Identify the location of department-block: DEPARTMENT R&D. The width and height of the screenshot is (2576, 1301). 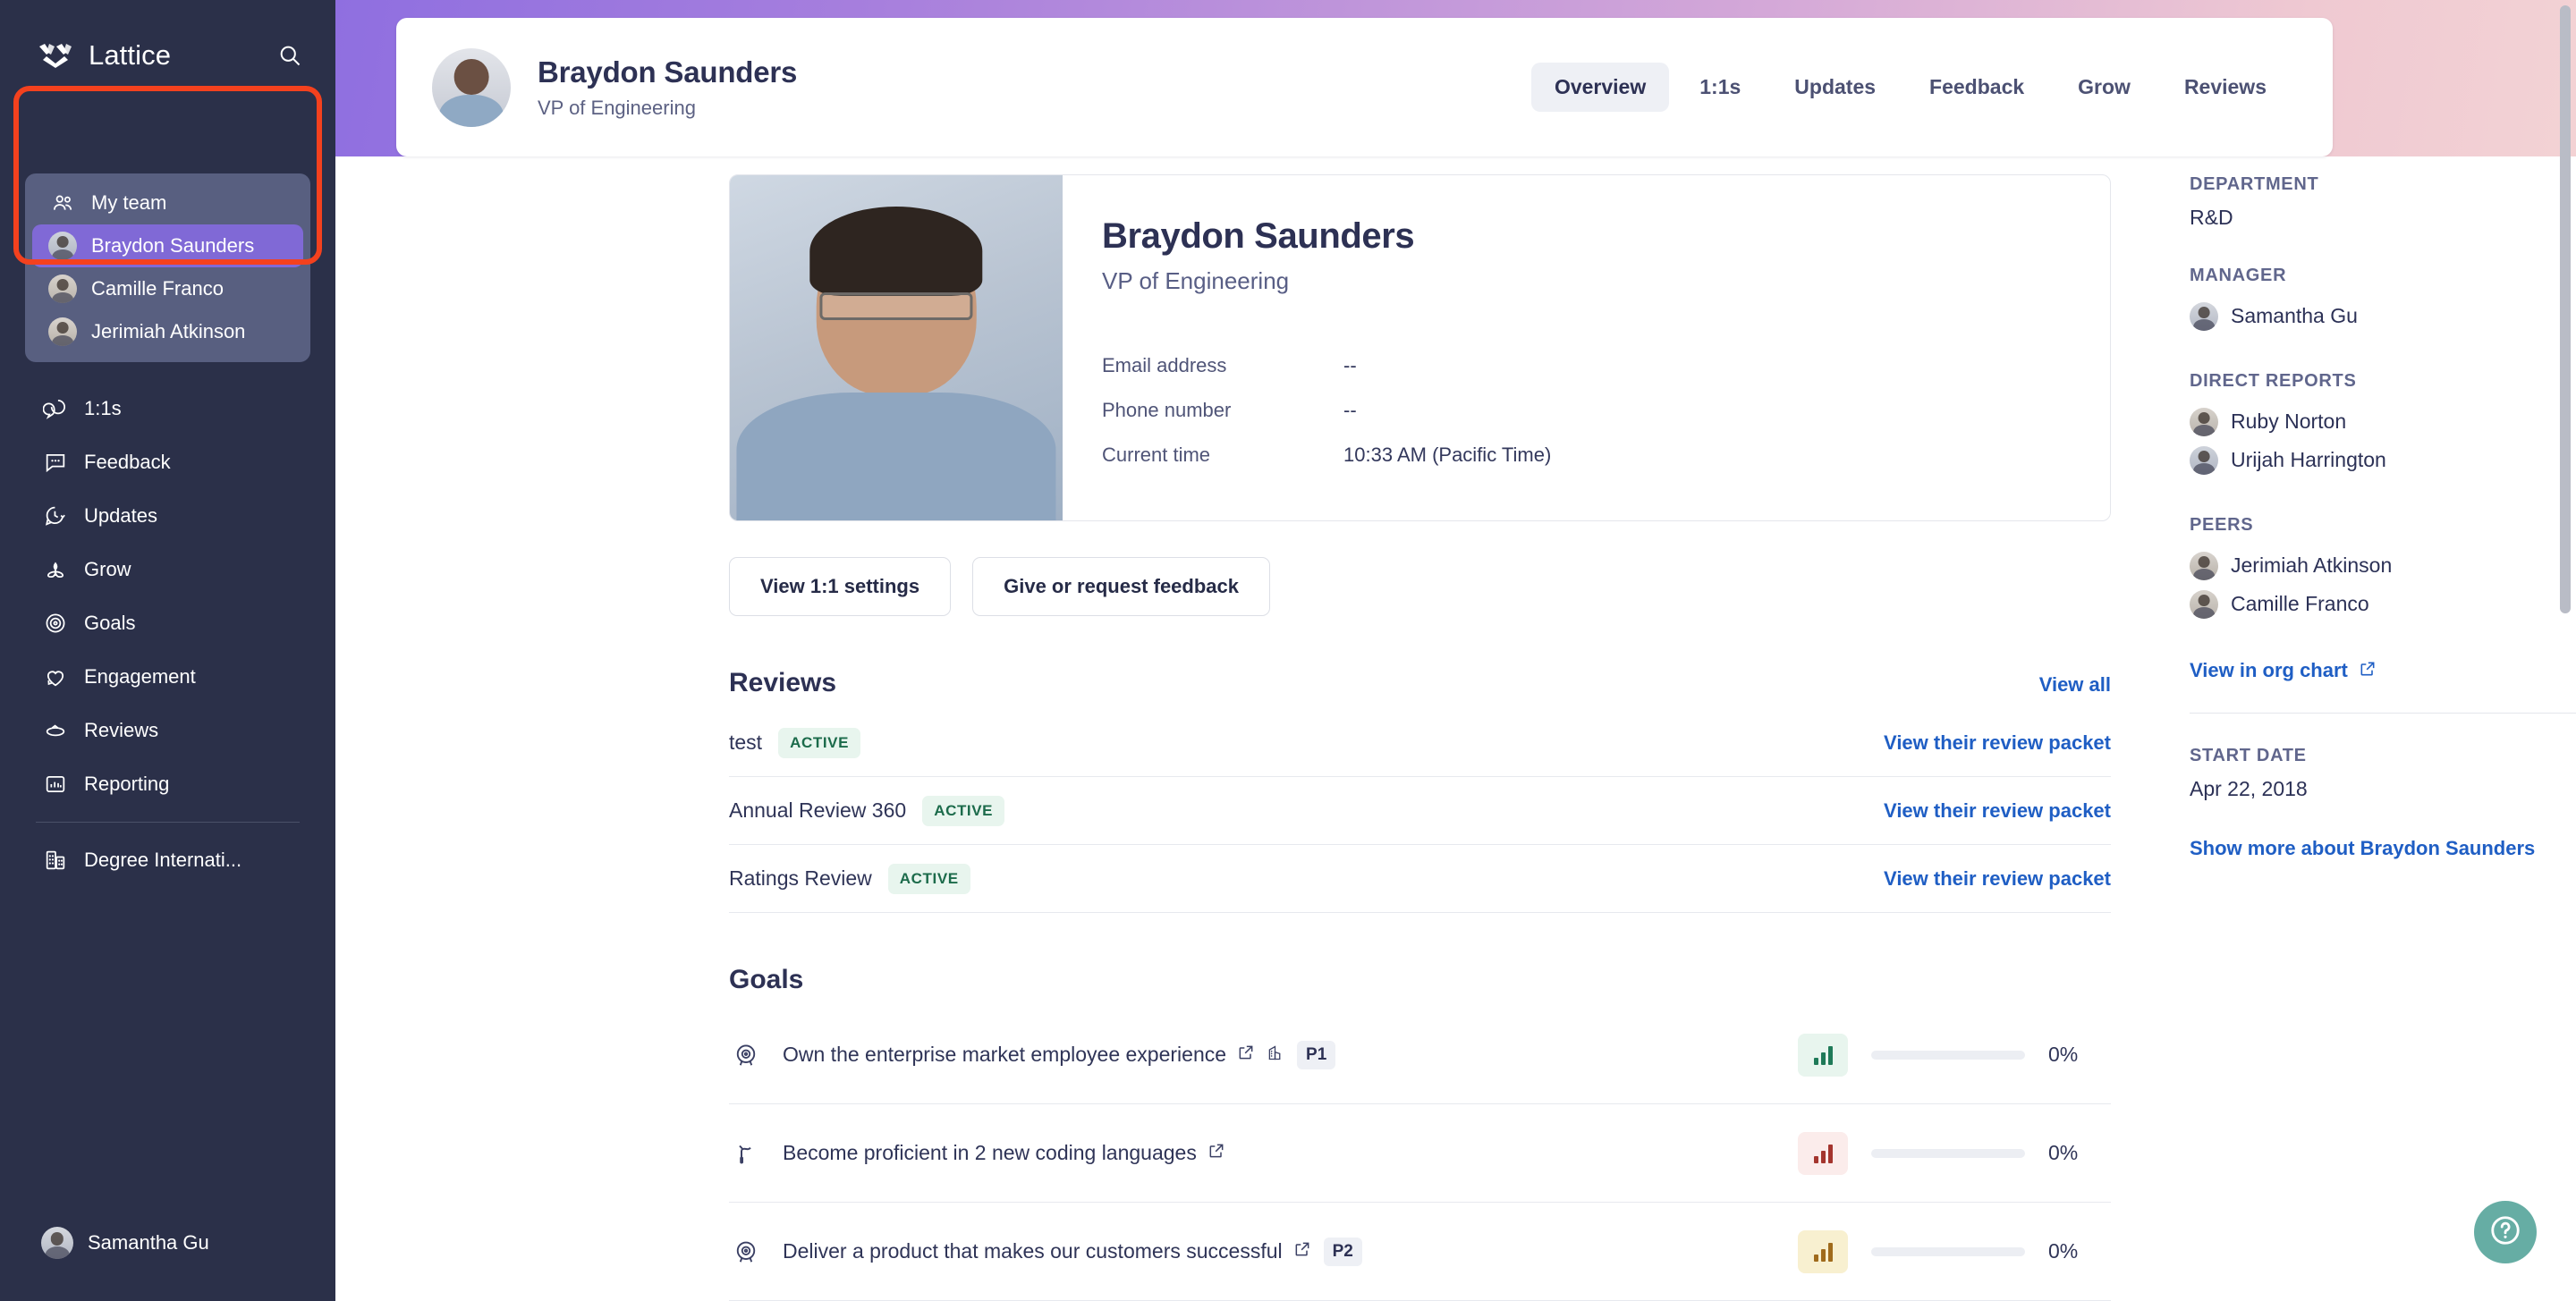
(2383, 202).